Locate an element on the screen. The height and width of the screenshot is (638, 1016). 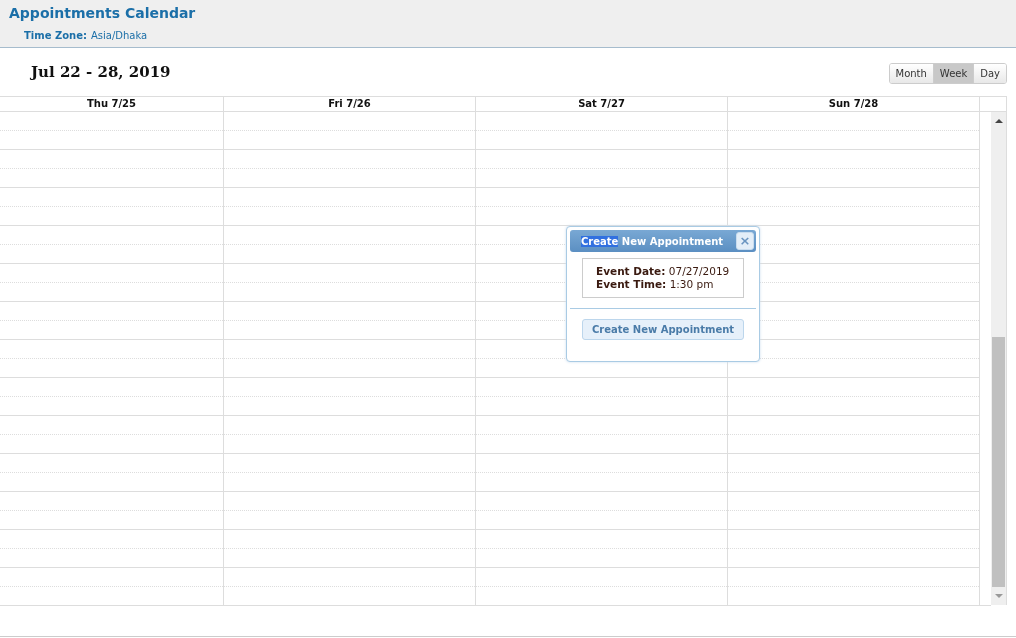
view-button: Day is located at coordinates (989, 73).